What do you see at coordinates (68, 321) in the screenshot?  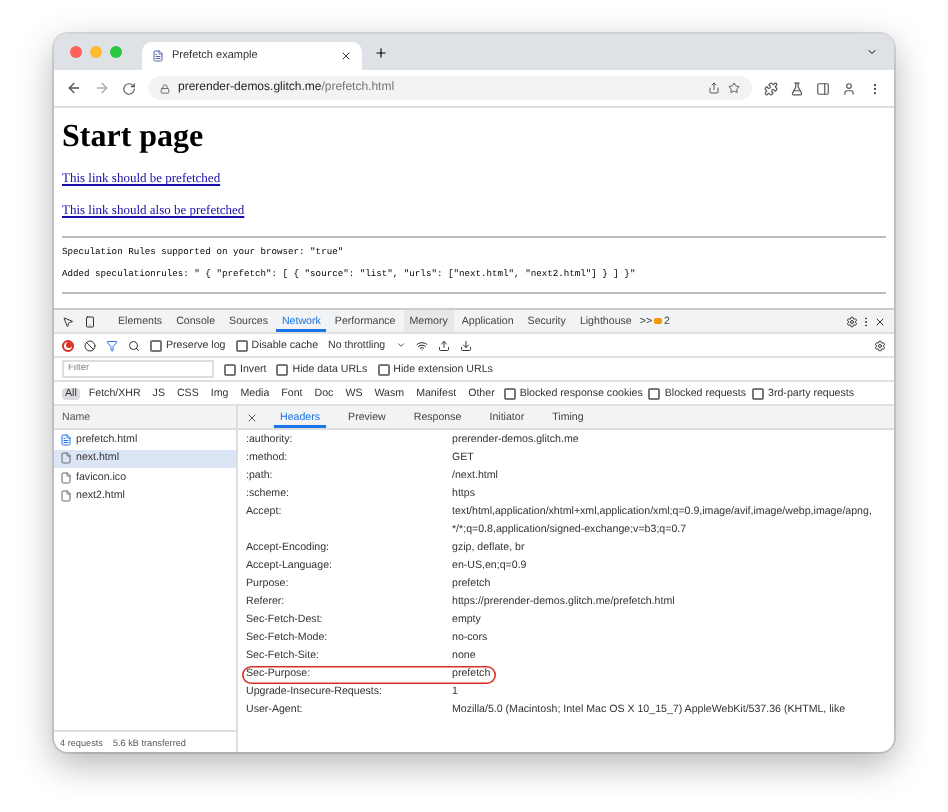 I see `inspect-icon` at bounding box center [68, 321].